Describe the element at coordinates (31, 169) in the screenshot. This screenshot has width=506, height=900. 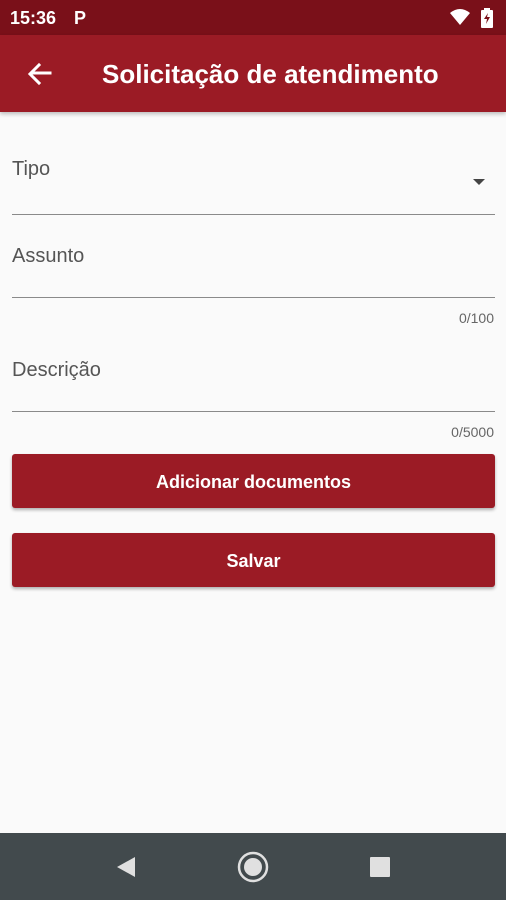
I see `tipo-label: Tipo` at that location.